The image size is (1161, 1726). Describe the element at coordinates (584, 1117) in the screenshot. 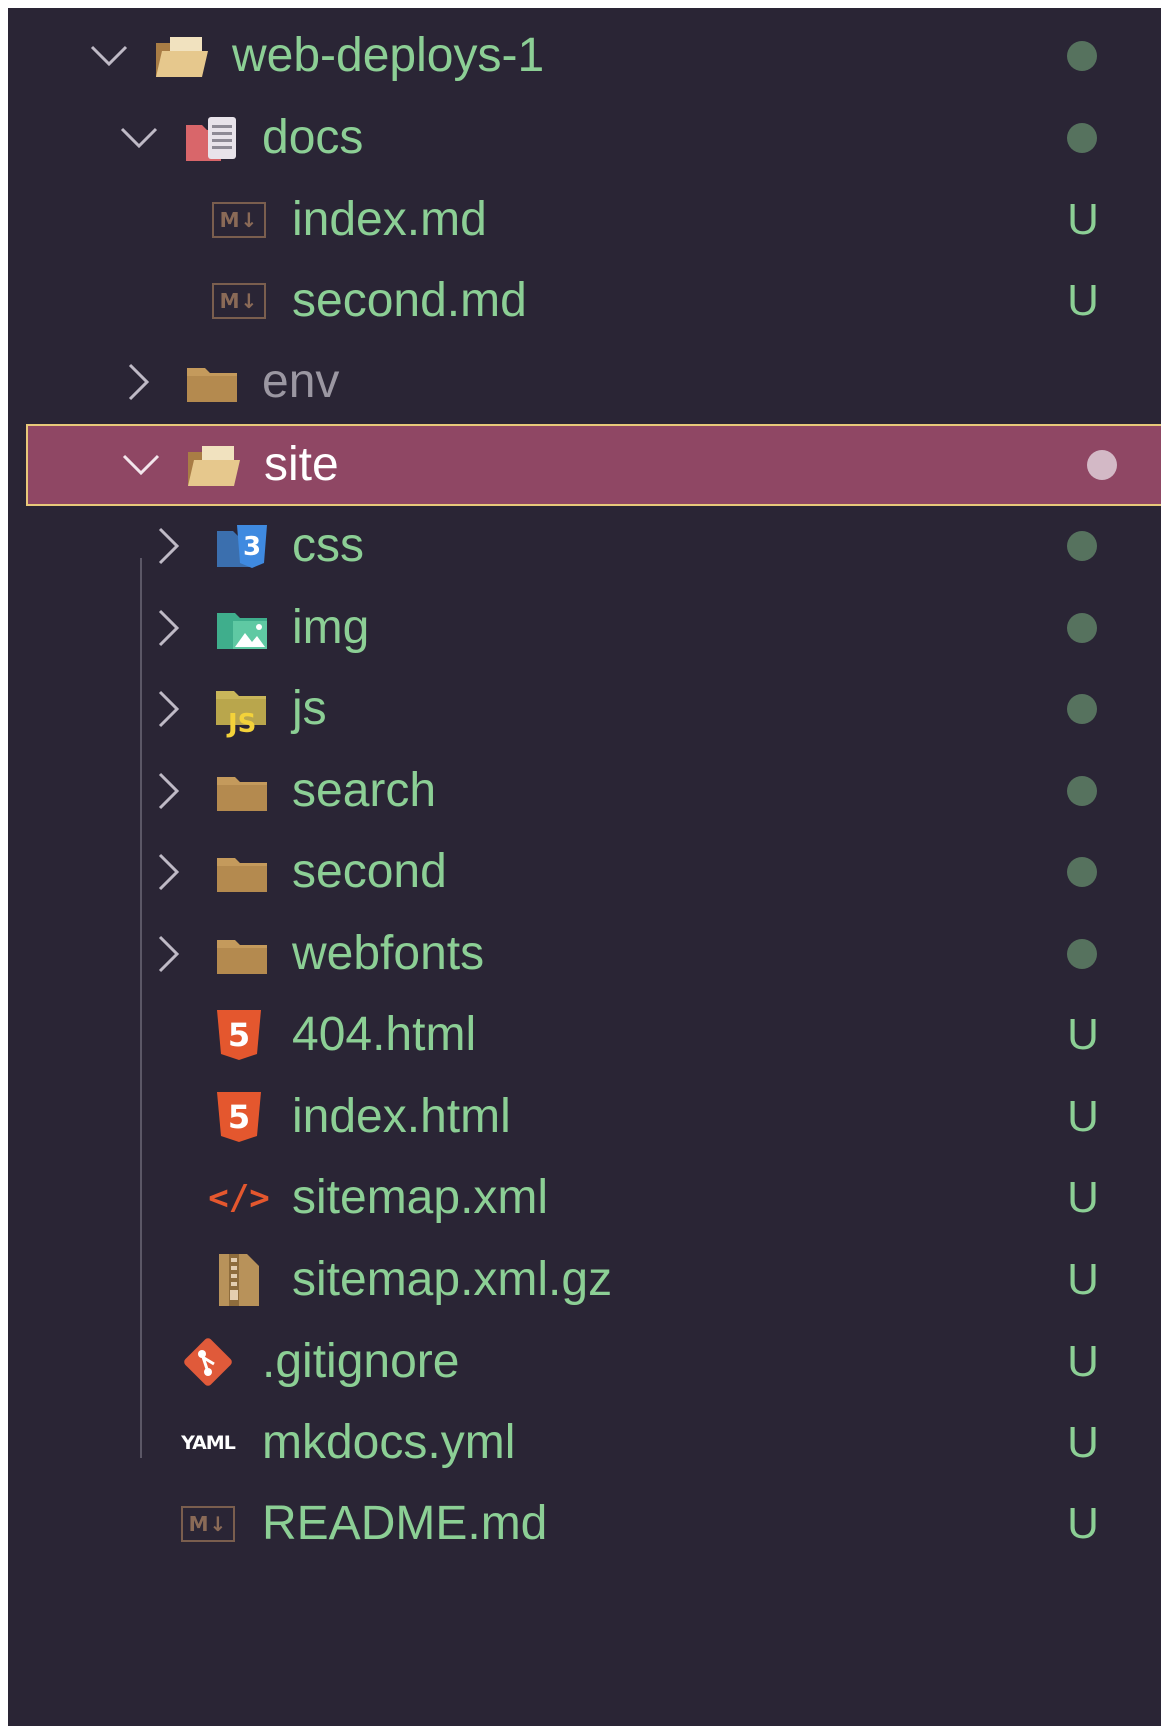

I see `tree-item-index-html: 5 index.html U` at that location.